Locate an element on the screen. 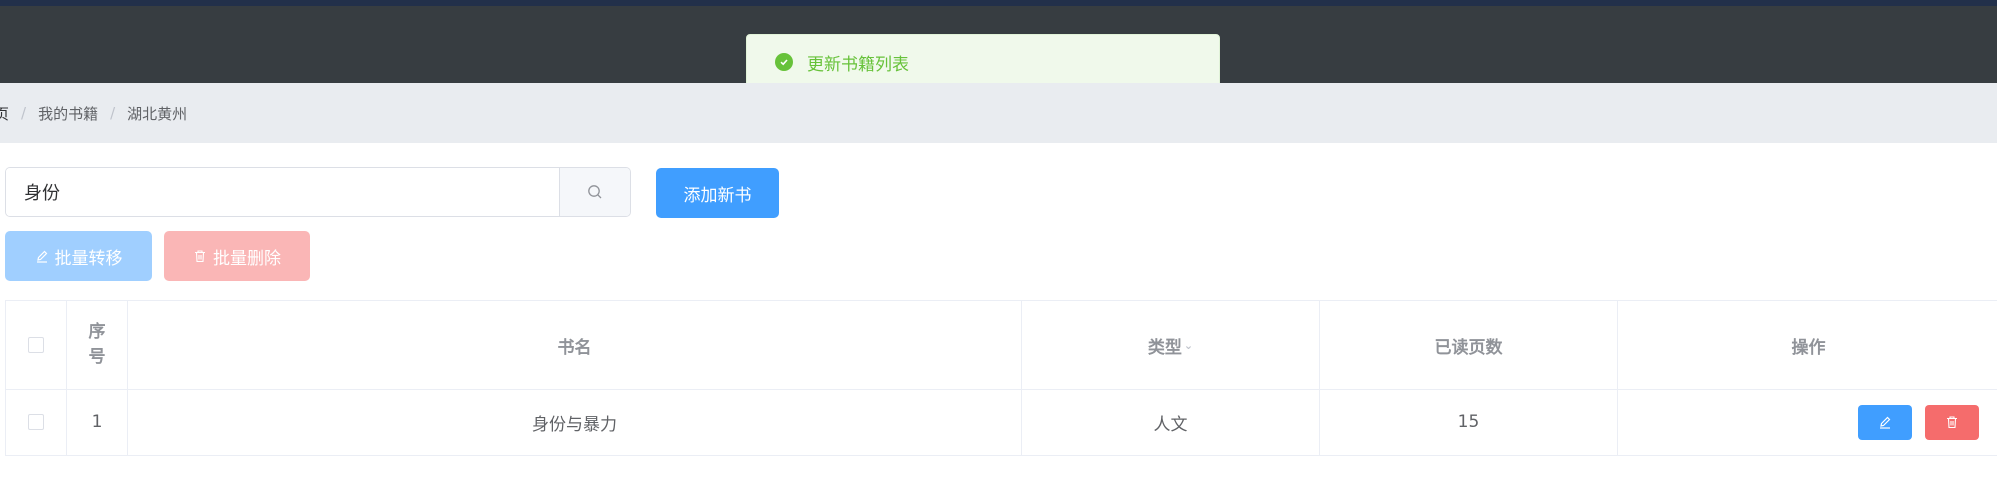 The width and height of the screenshot is (1997, 478). header-pages-read: 已读页数 is located at coordinates (1469, 345).